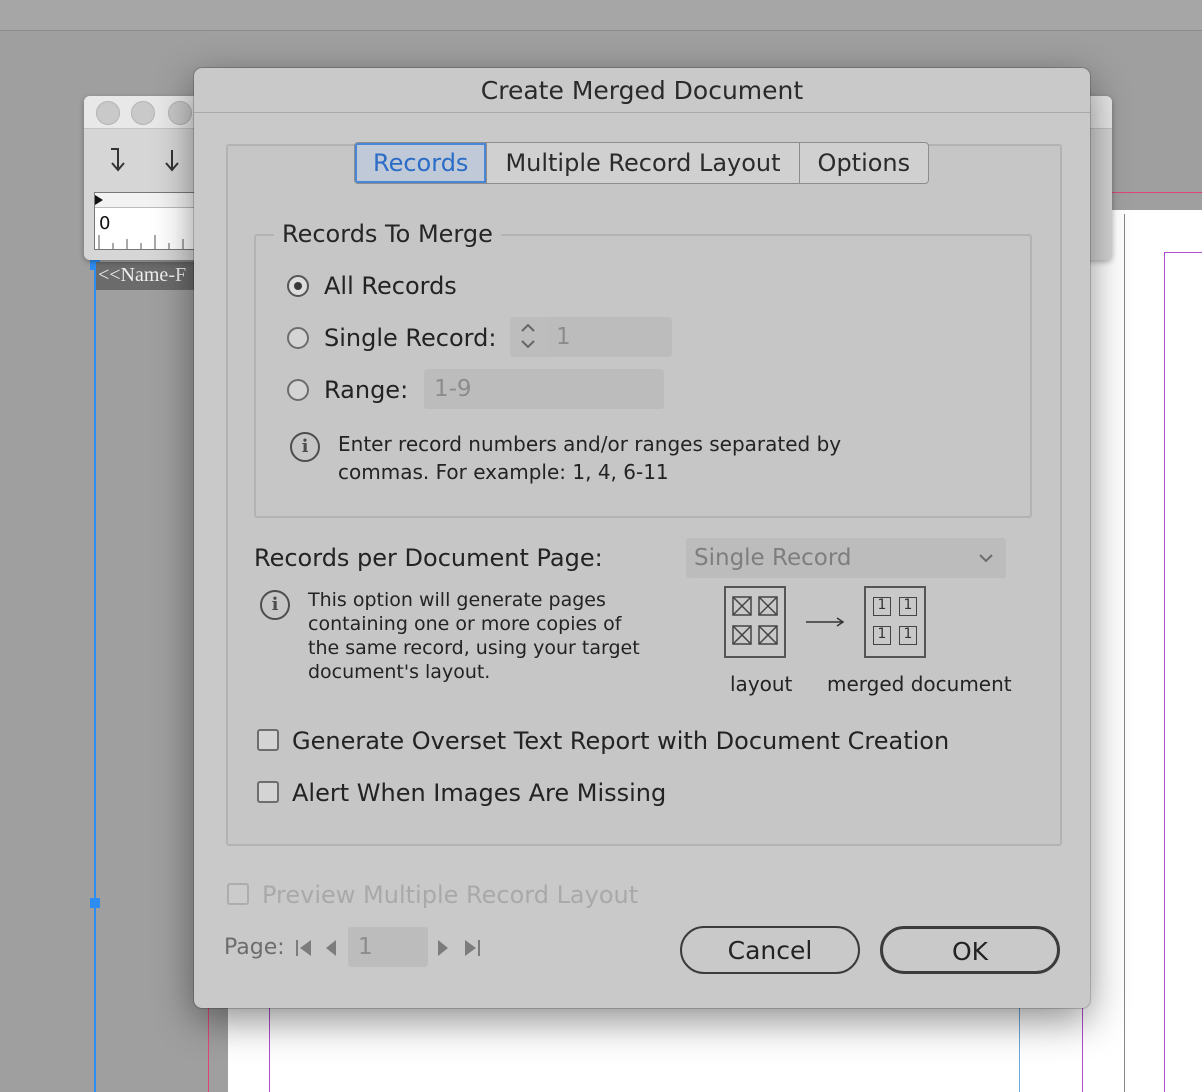 This screenshot has width=1202, height=1092. What do you see at coordinates (609, 337) in the screenshot?
I see `single-record-input: 1` at bounding box center [609, 337].